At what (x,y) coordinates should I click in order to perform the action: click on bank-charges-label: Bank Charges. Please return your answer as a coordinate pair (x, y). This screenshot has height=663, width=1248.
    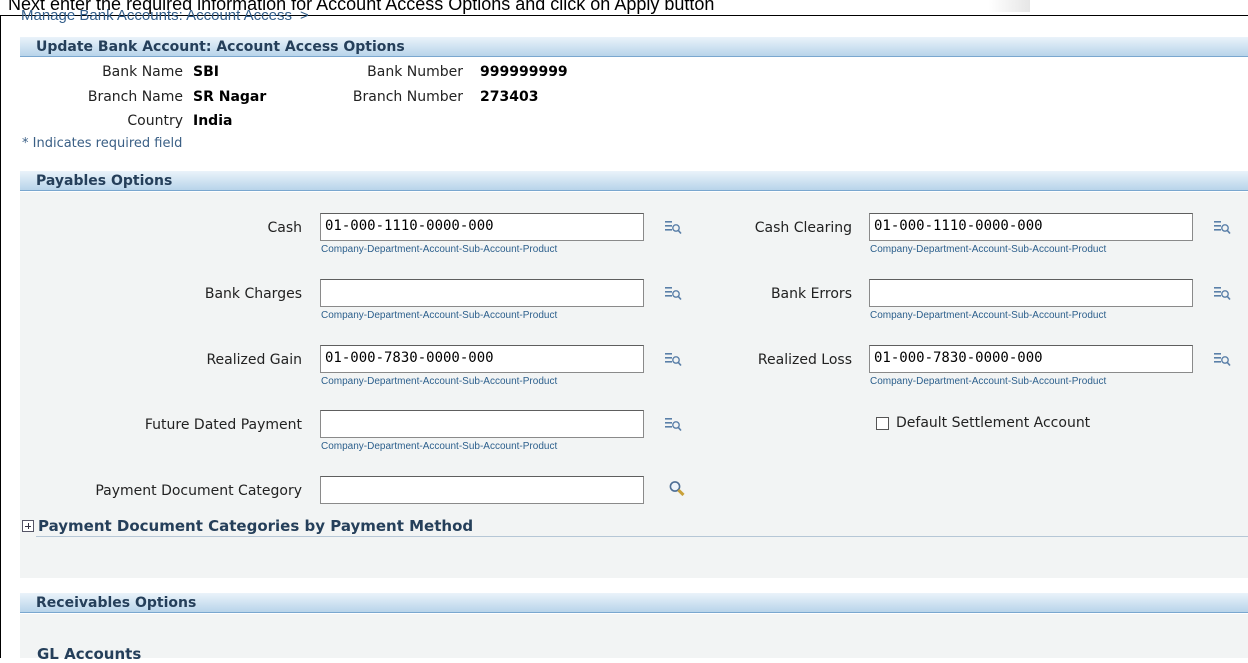
    Looking at the image, I should click on (253, 294).